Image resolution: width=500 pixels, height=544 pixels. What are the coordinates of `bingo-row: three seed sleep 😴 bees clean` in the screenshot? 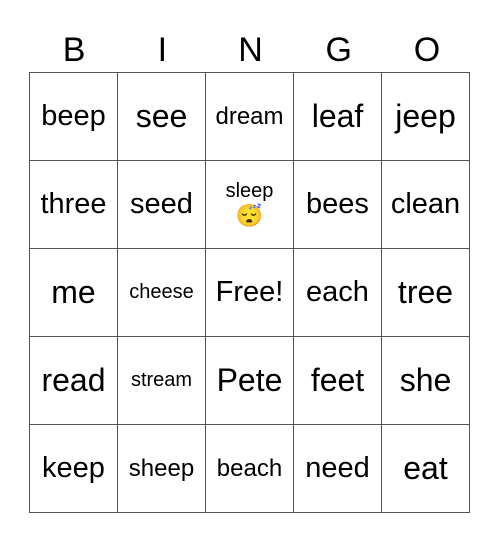 It's located at (249, 204).